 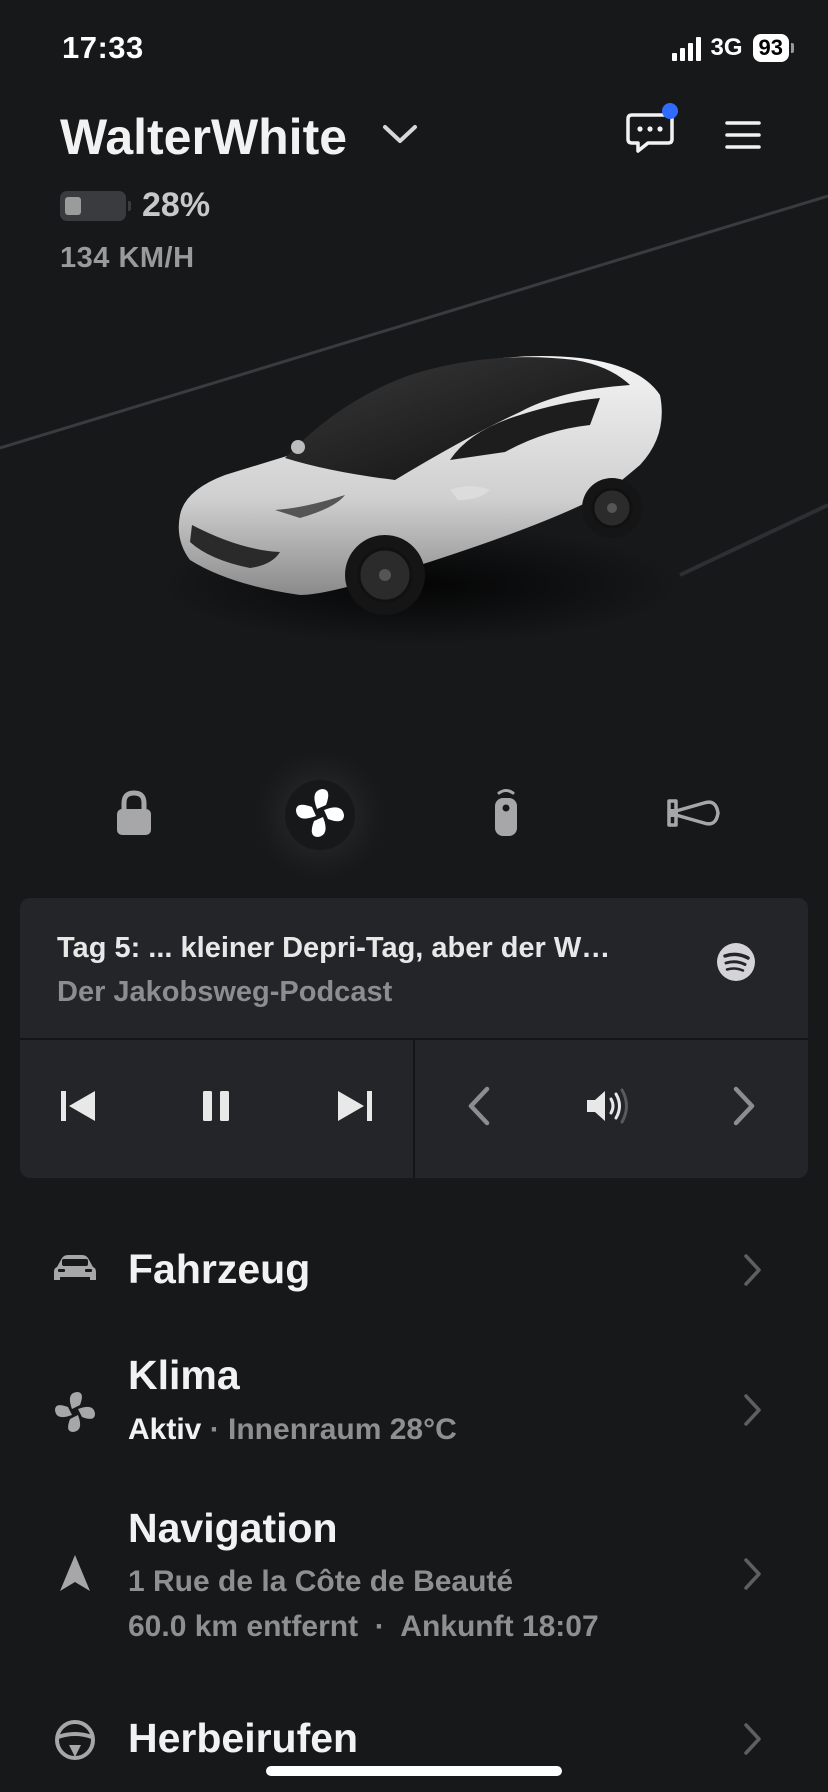 I want to click on lock-icon, so click(x=134, y=815).